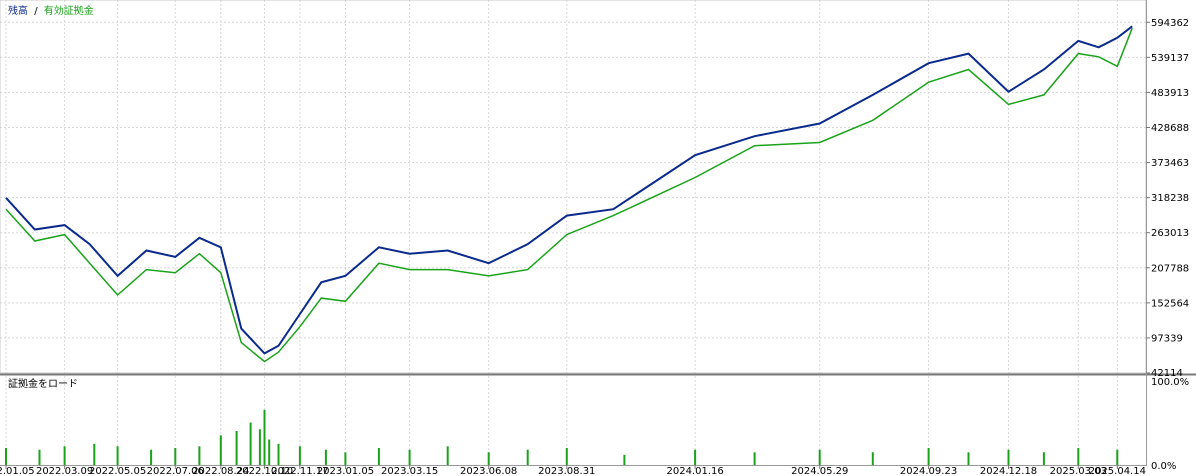  What do you see at coordinates (694, 471) in the screenshot?
I see `time-axis-label: 2024.01.16` at bounding box center [694, 471].